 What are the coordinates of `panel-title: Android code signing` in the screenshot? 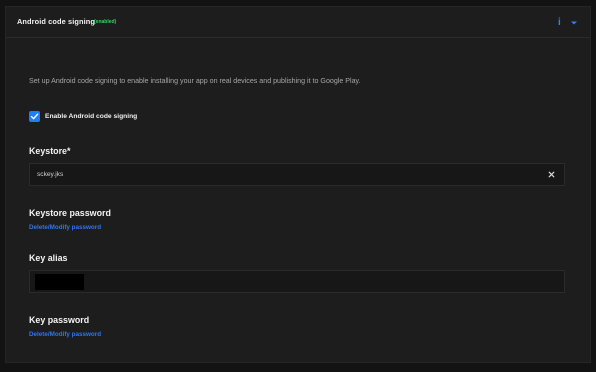 It's located at (56, 21).